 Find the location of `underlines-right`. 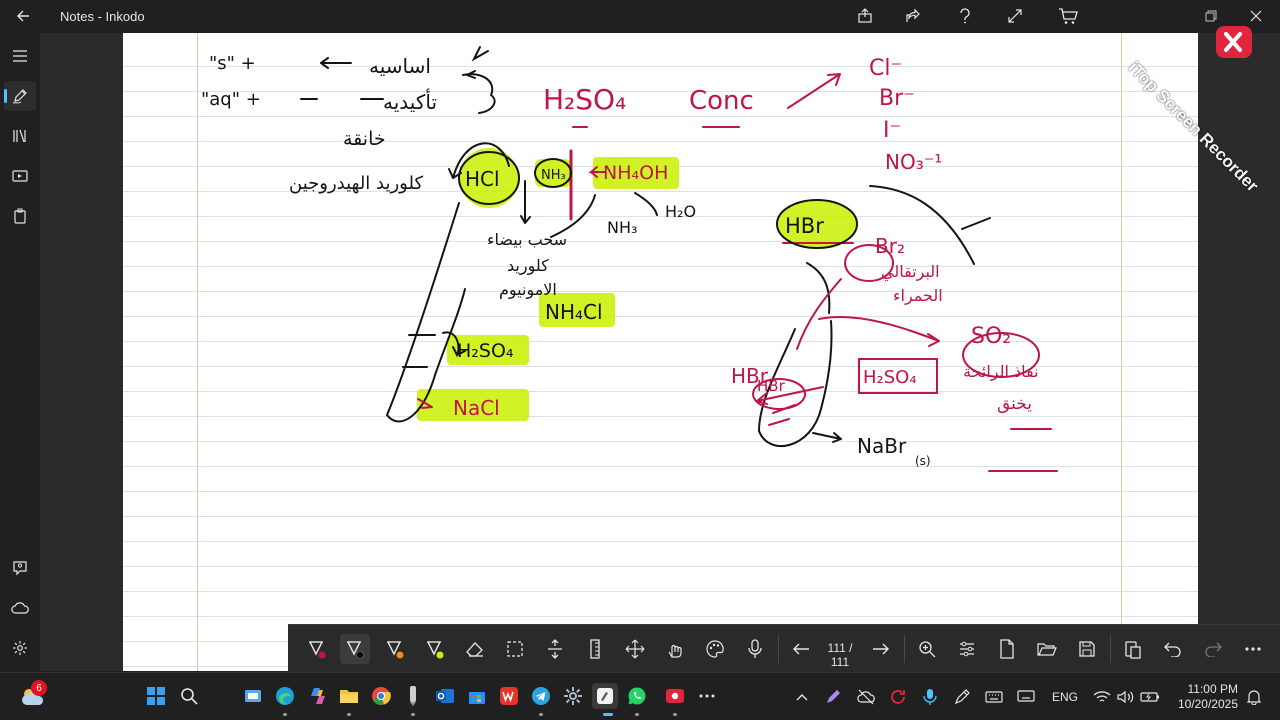

underlines-right is located at coordinates (1023, 450).